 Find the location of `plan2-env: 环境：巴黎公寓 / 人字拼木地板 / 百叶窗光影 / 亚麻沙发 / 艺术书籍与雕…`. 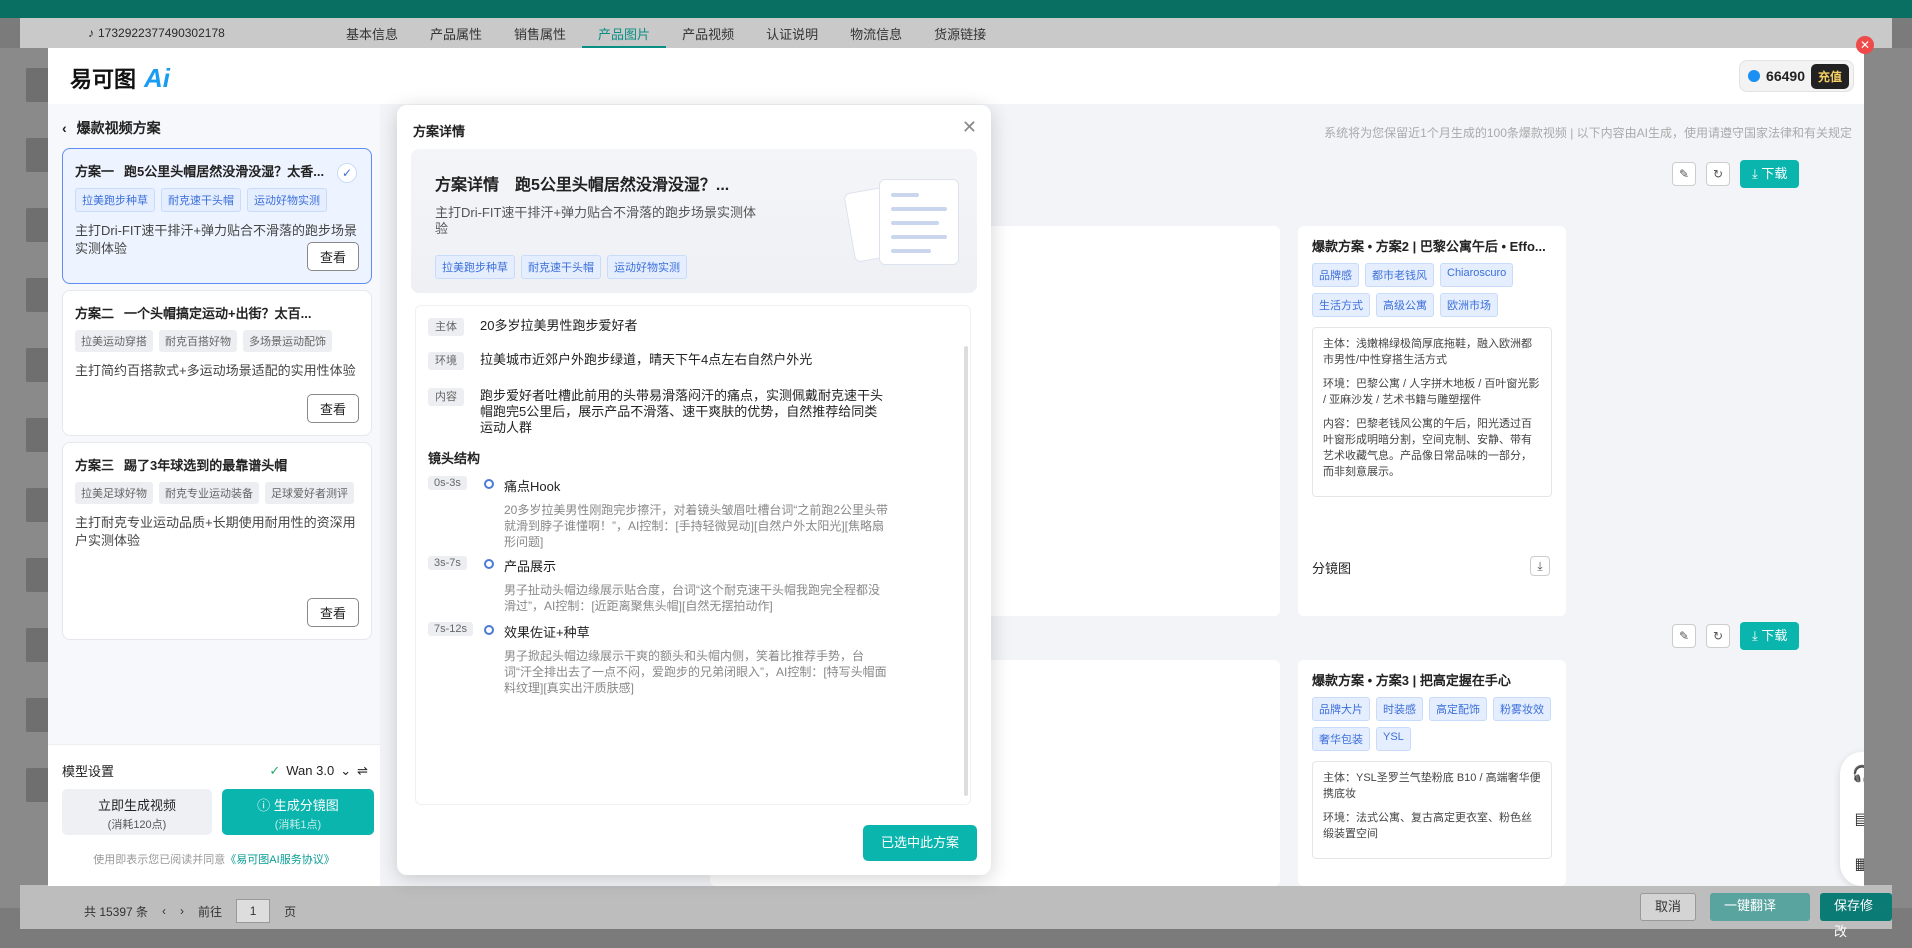

plan2-env: 环境：巴黎公寓 / 人字拼木地板 / 百叶窗光影 / 亚麻沙发 / 艺术书籍与雕… is located at coordinates (1431, 392).